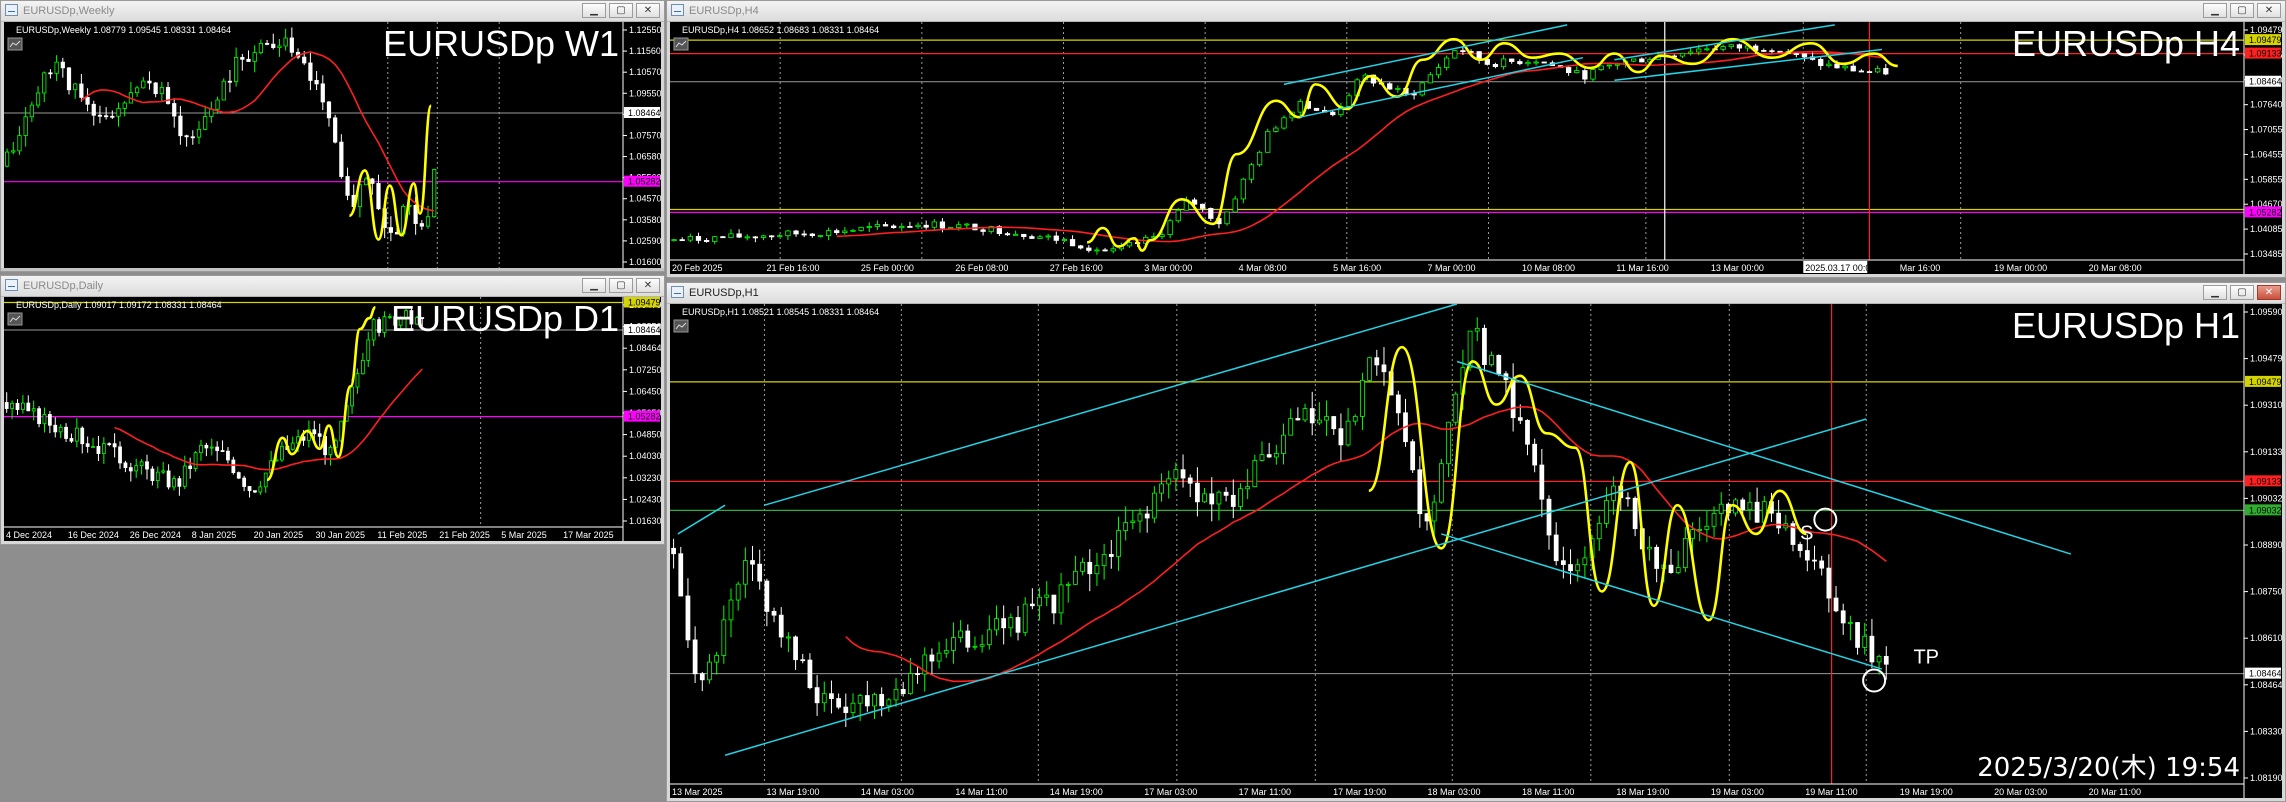 This screenshot has height=802, width=2286. Describe the element at coordinates (645, 93) in the screenshot. I see `price-tick-label: 1.09550` at that location.